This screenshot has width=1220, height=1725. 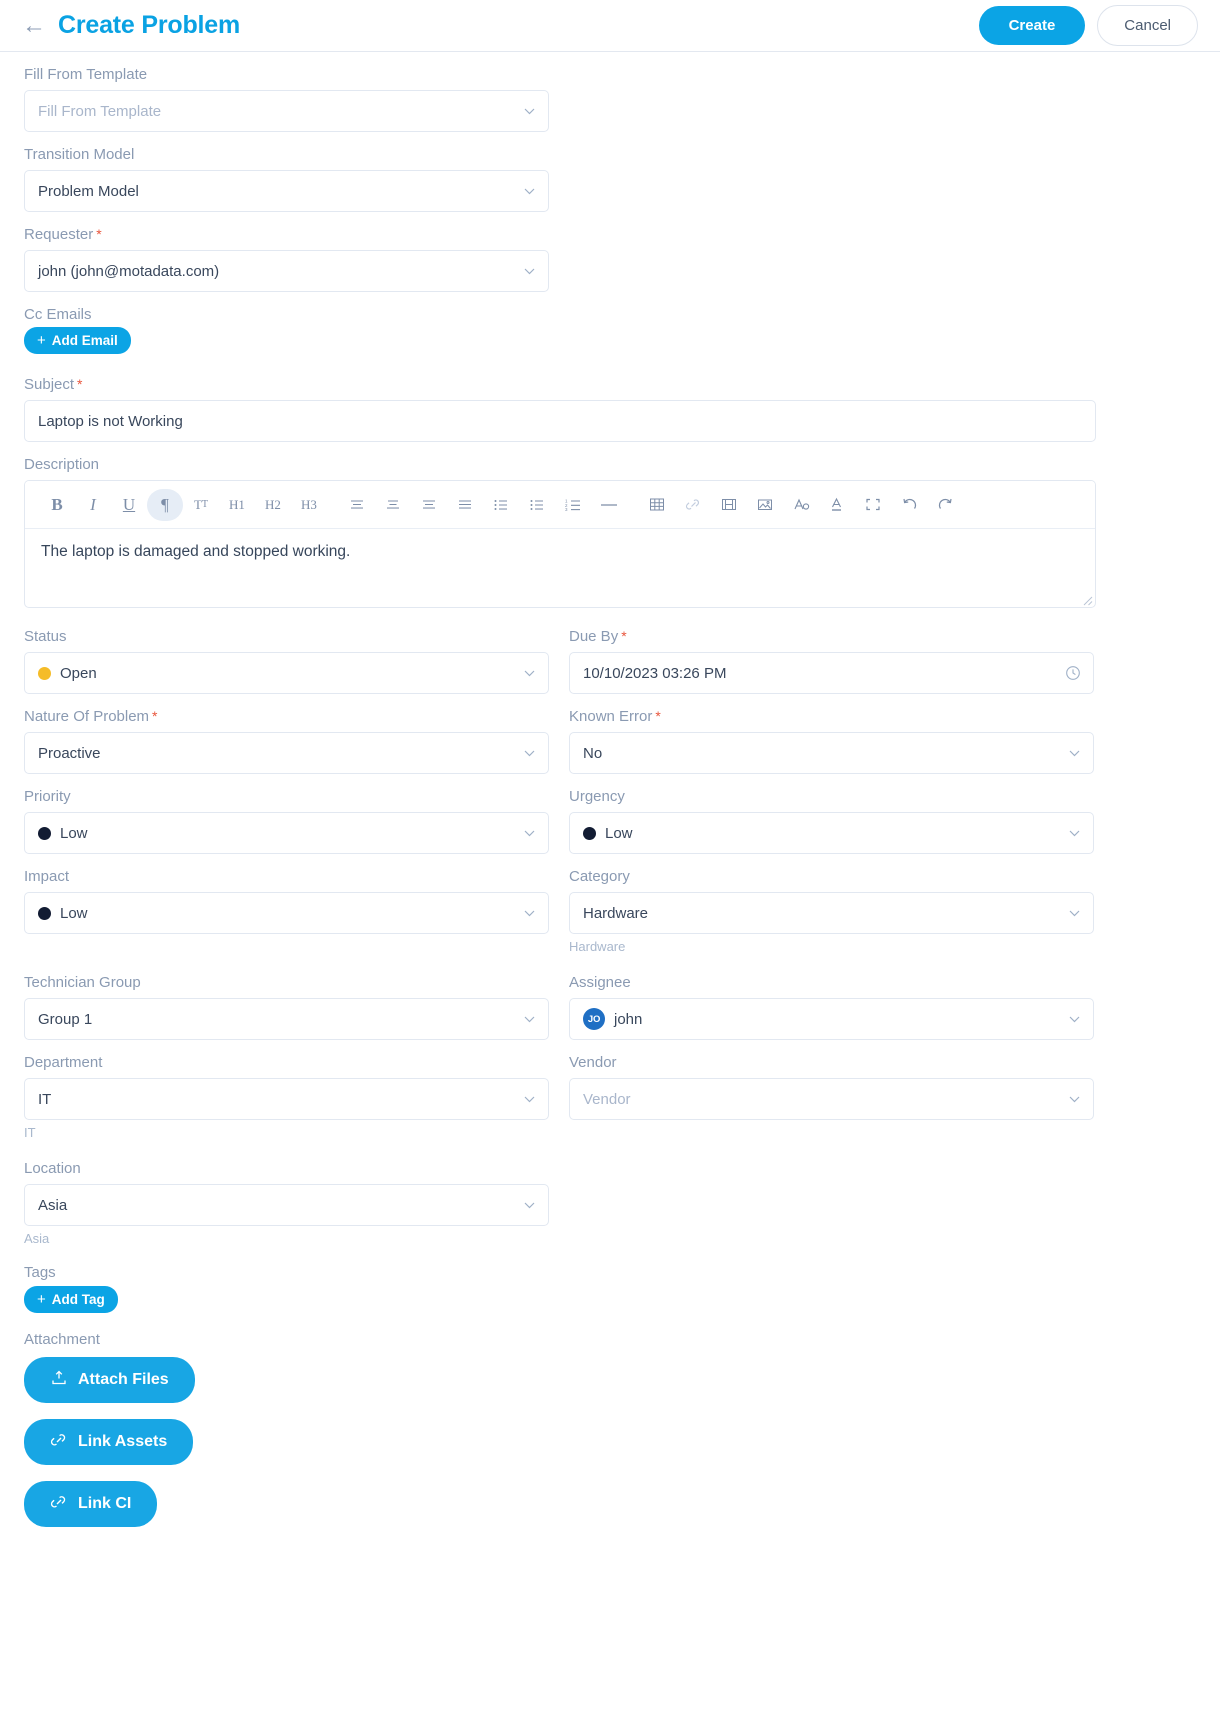 What do you see at coordinates (693, 505) in the screenshot?
I see `link-icon` at bounding box center [693, 505].